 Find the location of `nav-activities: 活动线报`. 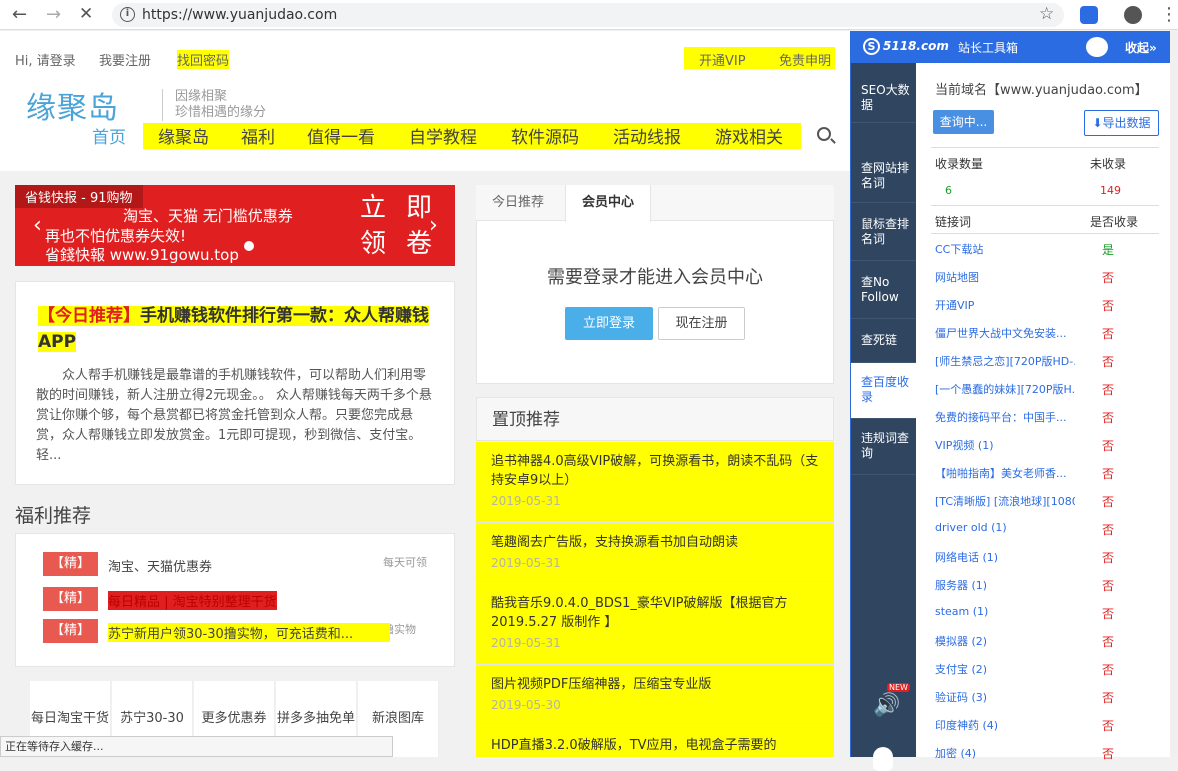

nav-activities: 活动线报 is located at coordinates (647, 135).